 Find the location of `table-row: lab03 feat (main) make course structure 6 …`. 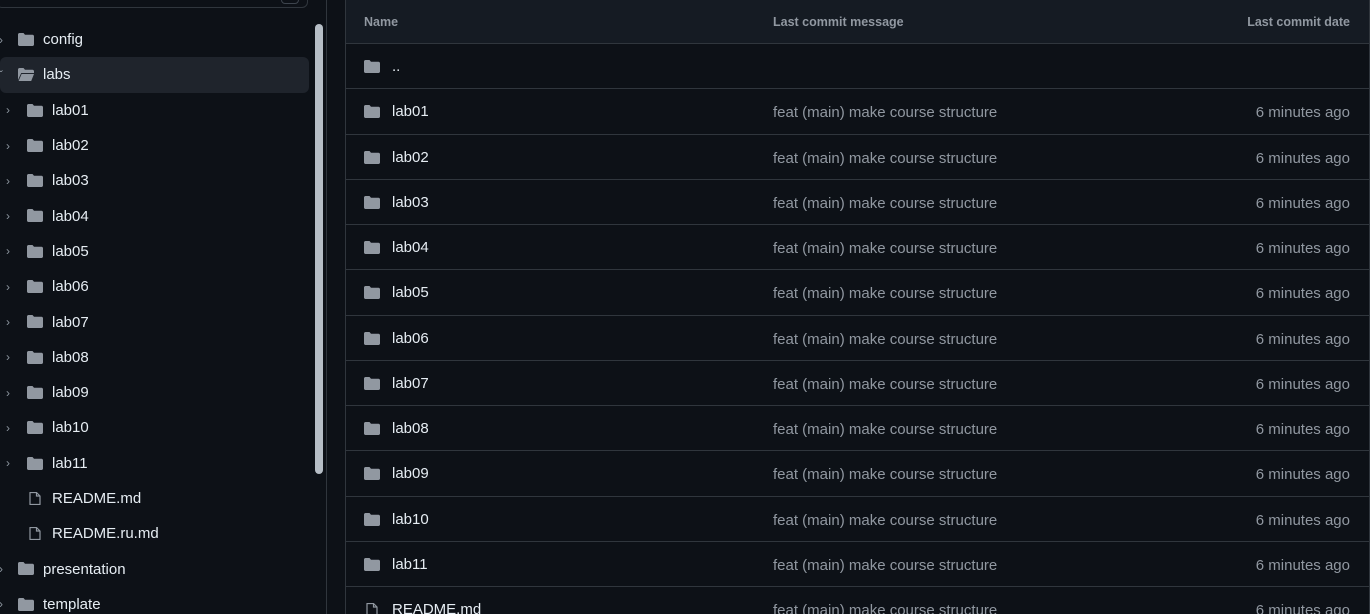

table-row: lab03 feat (main) make course structure 6 … is located at coordinates (857, 202).